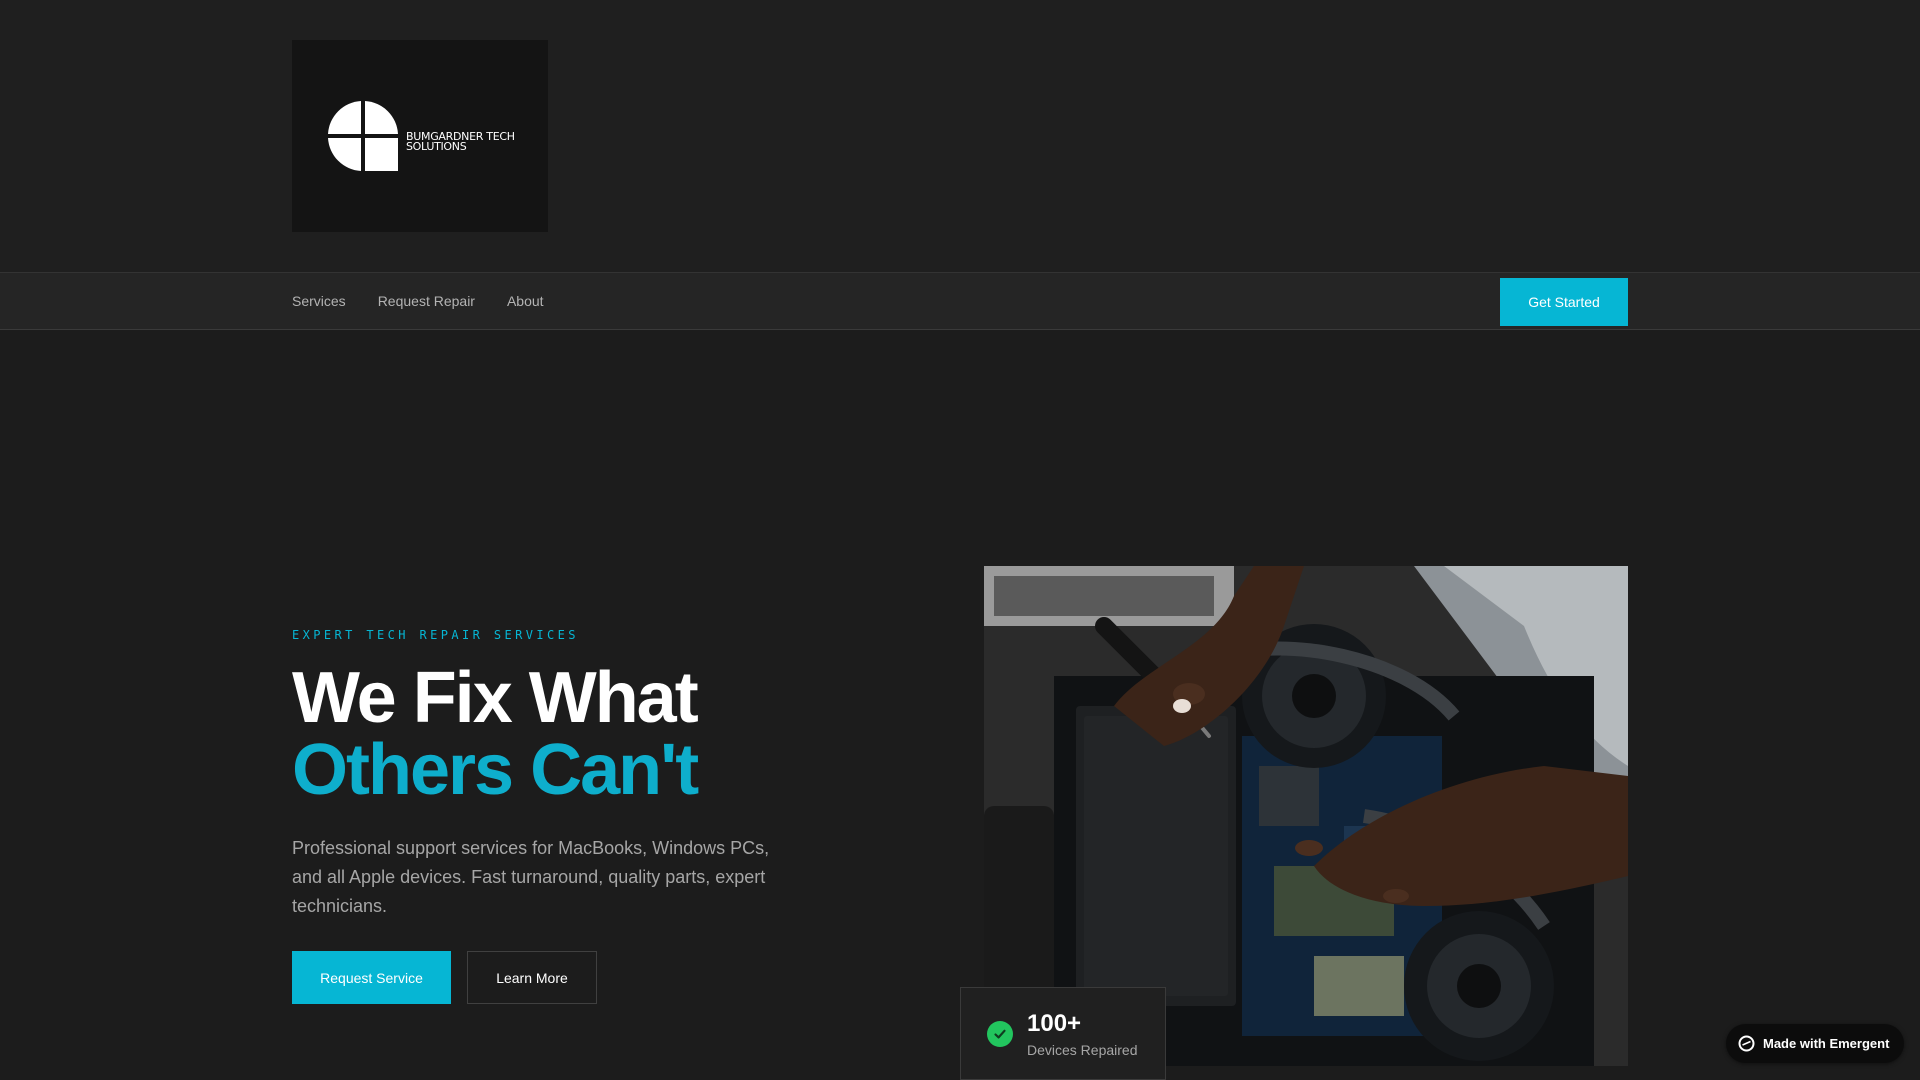  I want to click on made-with-emergent-badge: Made with Emergent, so click(1815, 1043).